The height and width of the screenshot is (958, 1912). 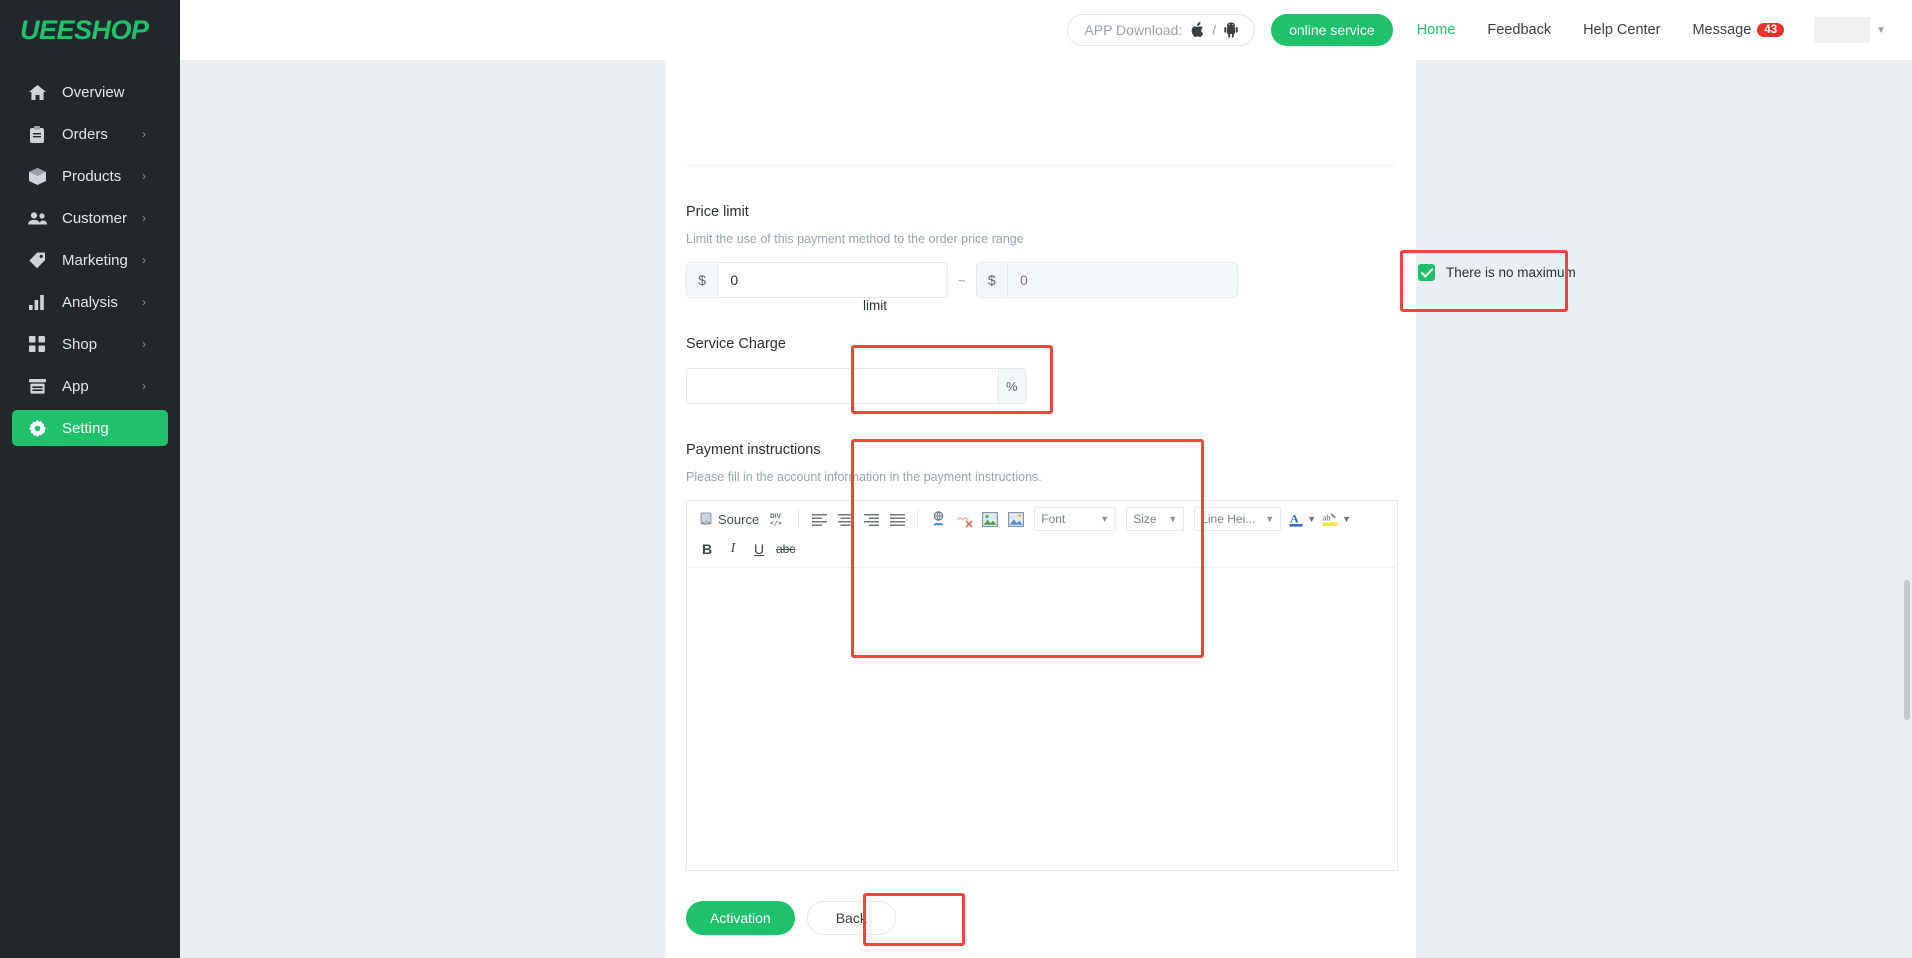 I want to click on home-icon, so click(x=37, y=92).